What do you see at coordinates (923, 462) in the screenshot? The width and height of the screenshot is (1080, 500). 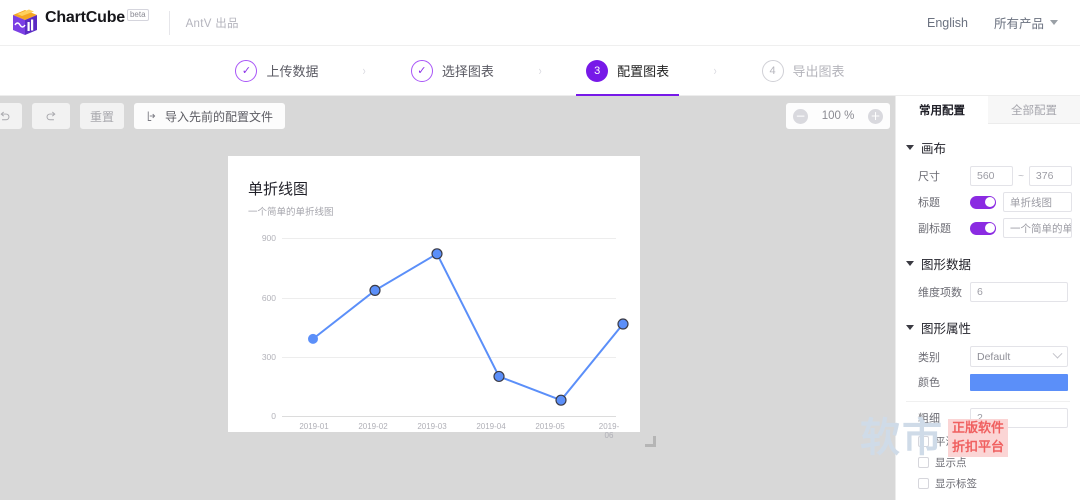 I see `show-points-checkbox` at bounding box center [923, 462].